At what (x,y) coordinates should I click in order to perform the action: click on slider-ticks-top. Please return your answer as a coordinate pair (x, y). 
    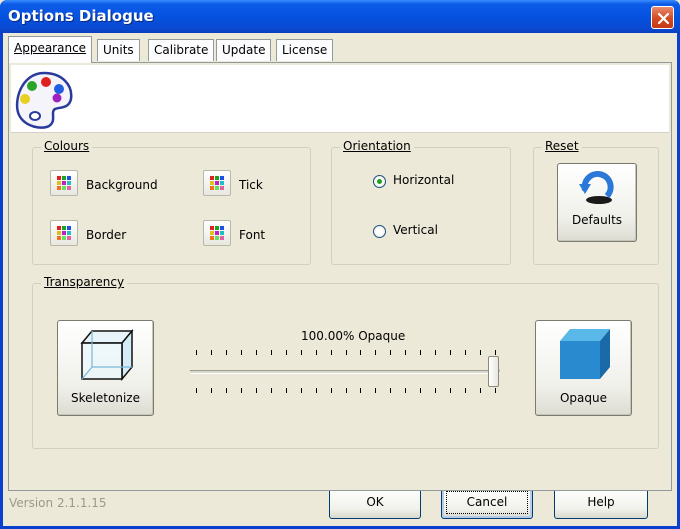
    Looking at the image, I should click on (346, 353).